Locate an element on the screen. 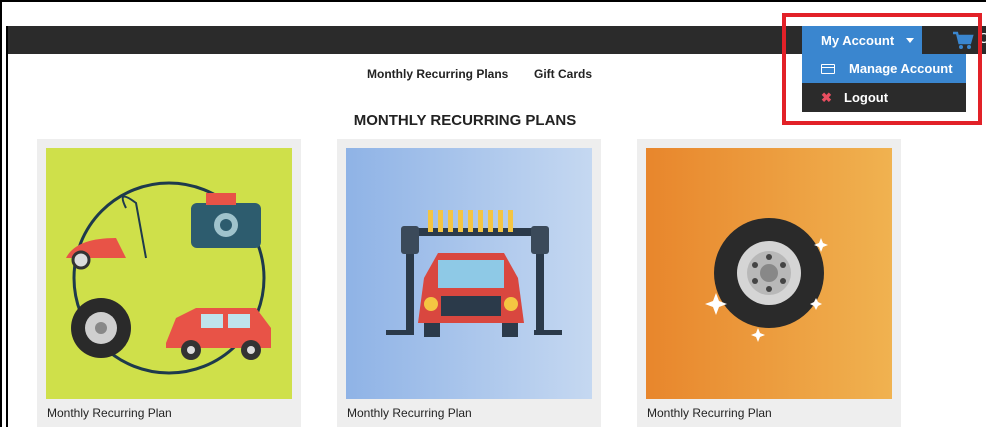 The height and width of the screenshot is (427, 986). frame-border-top is located at coordinates (493, 1).